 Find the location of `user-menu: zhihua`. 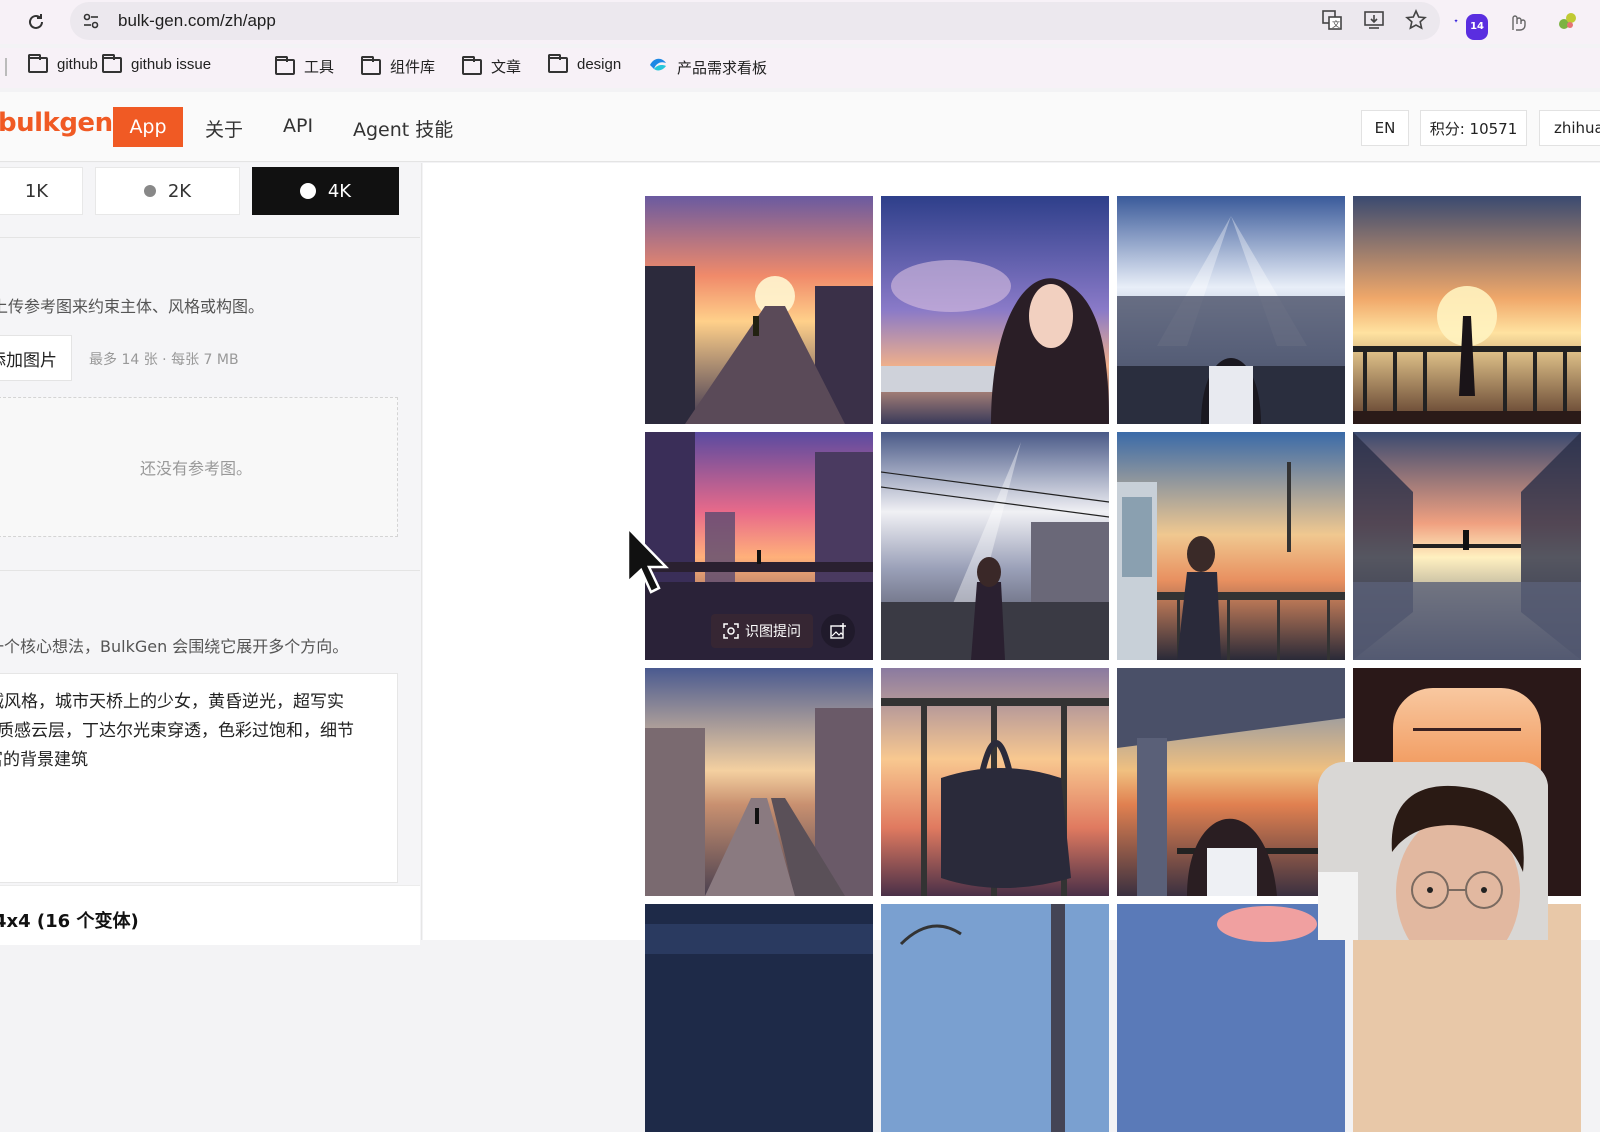

user-menu: zhihua is located at coordinates (1569, 128).